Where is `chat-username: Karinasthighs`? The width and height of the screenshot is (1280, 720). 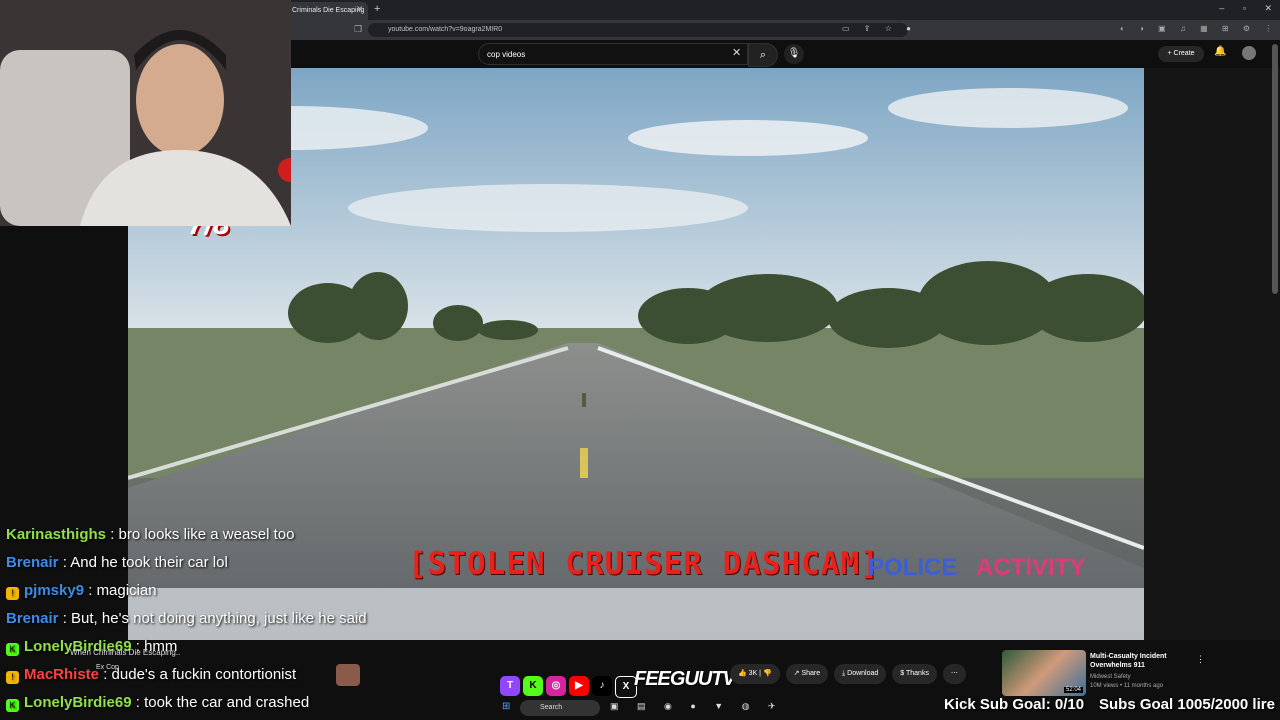
chat-username: Karinasthighs is located at coordinates (56, 534).